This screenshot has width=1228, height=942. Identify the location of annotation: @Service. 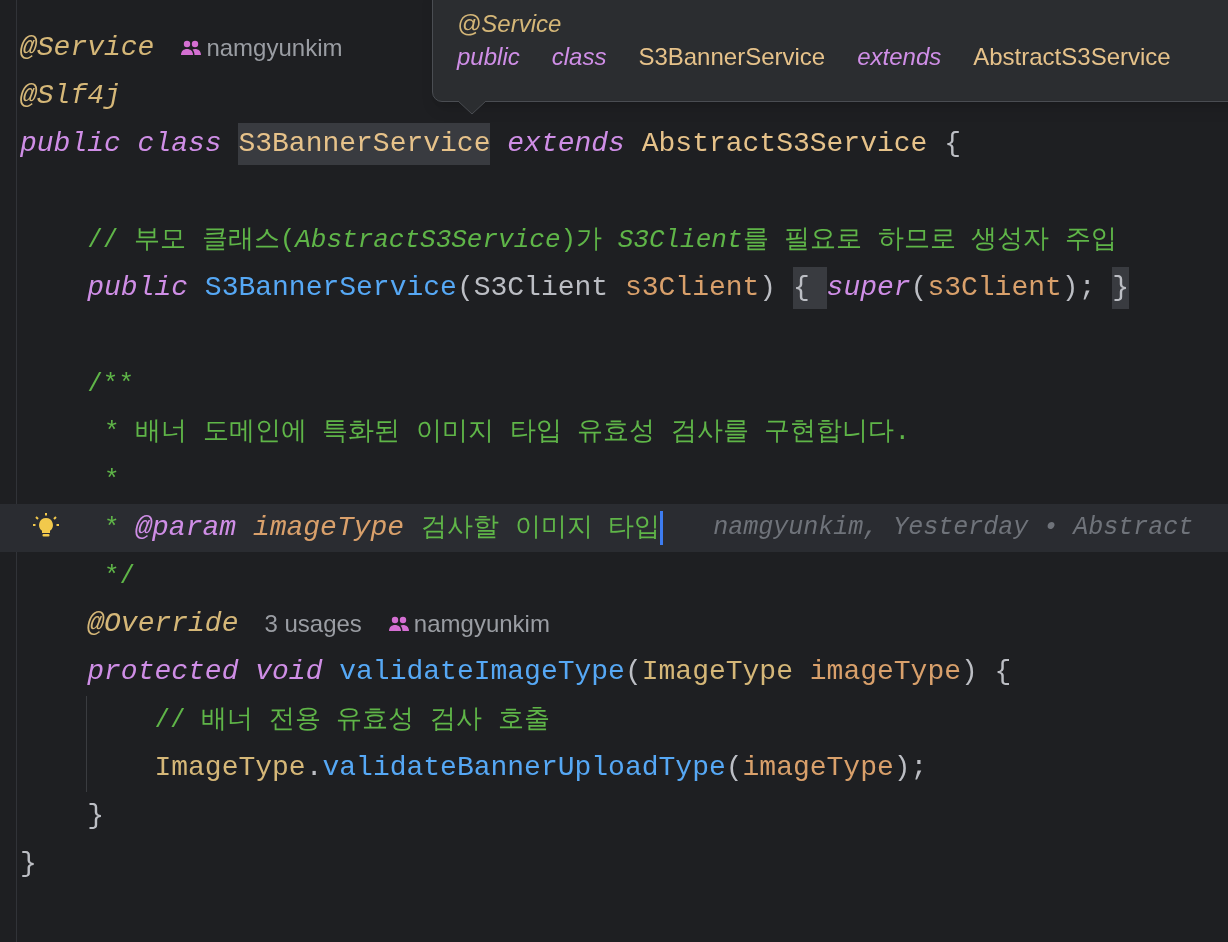
(87, 48).